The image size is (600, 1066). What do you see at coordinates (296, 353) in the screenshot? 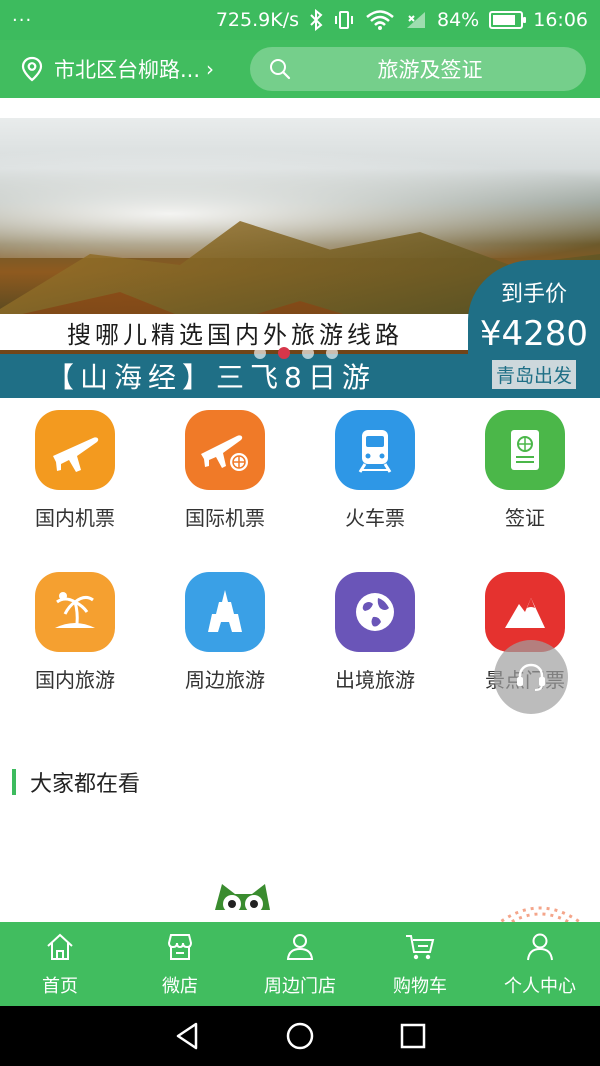
I see `carousel-indicator` at bounding box center [296, 353].